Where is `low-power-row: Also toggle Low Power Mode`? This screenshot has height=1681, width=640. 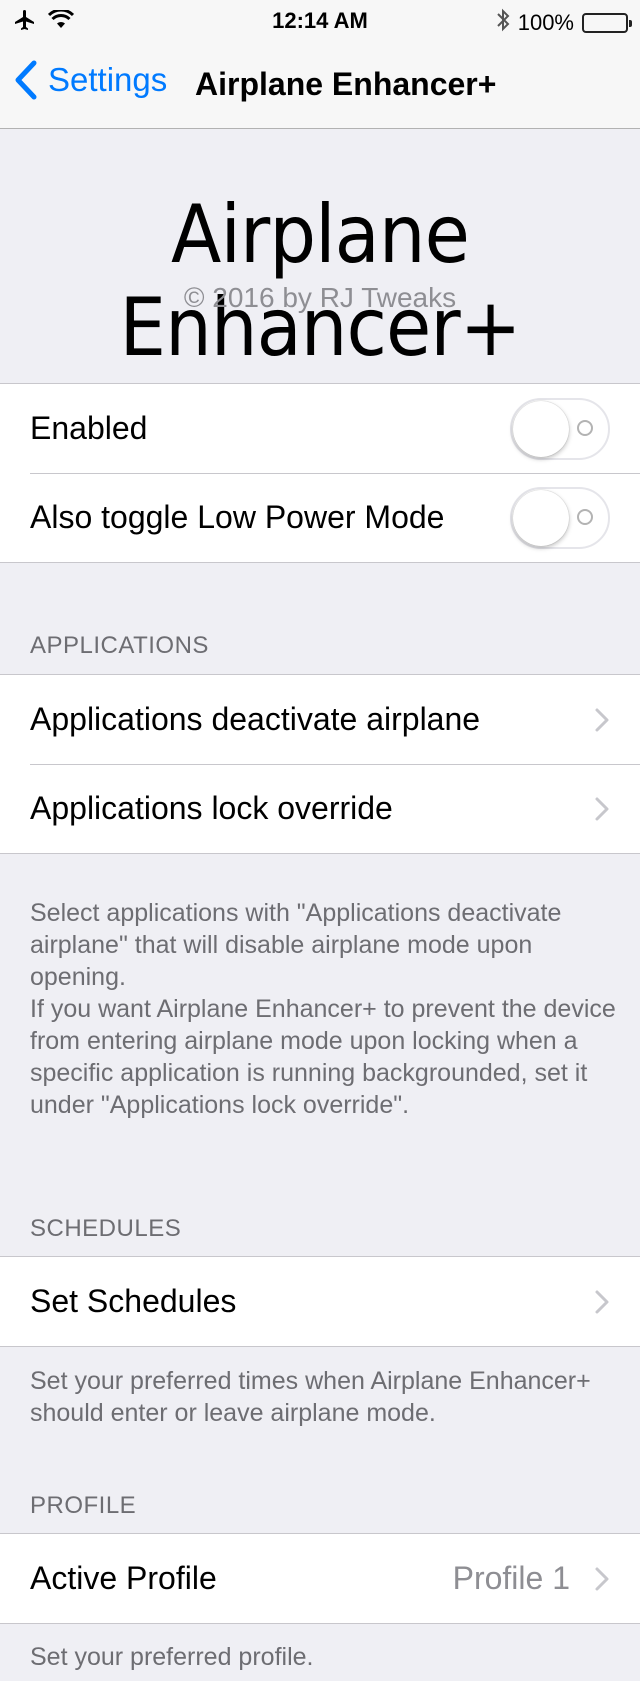
low-power-row: Also toggle Low Power Mode is located at coordinates (320, 517).